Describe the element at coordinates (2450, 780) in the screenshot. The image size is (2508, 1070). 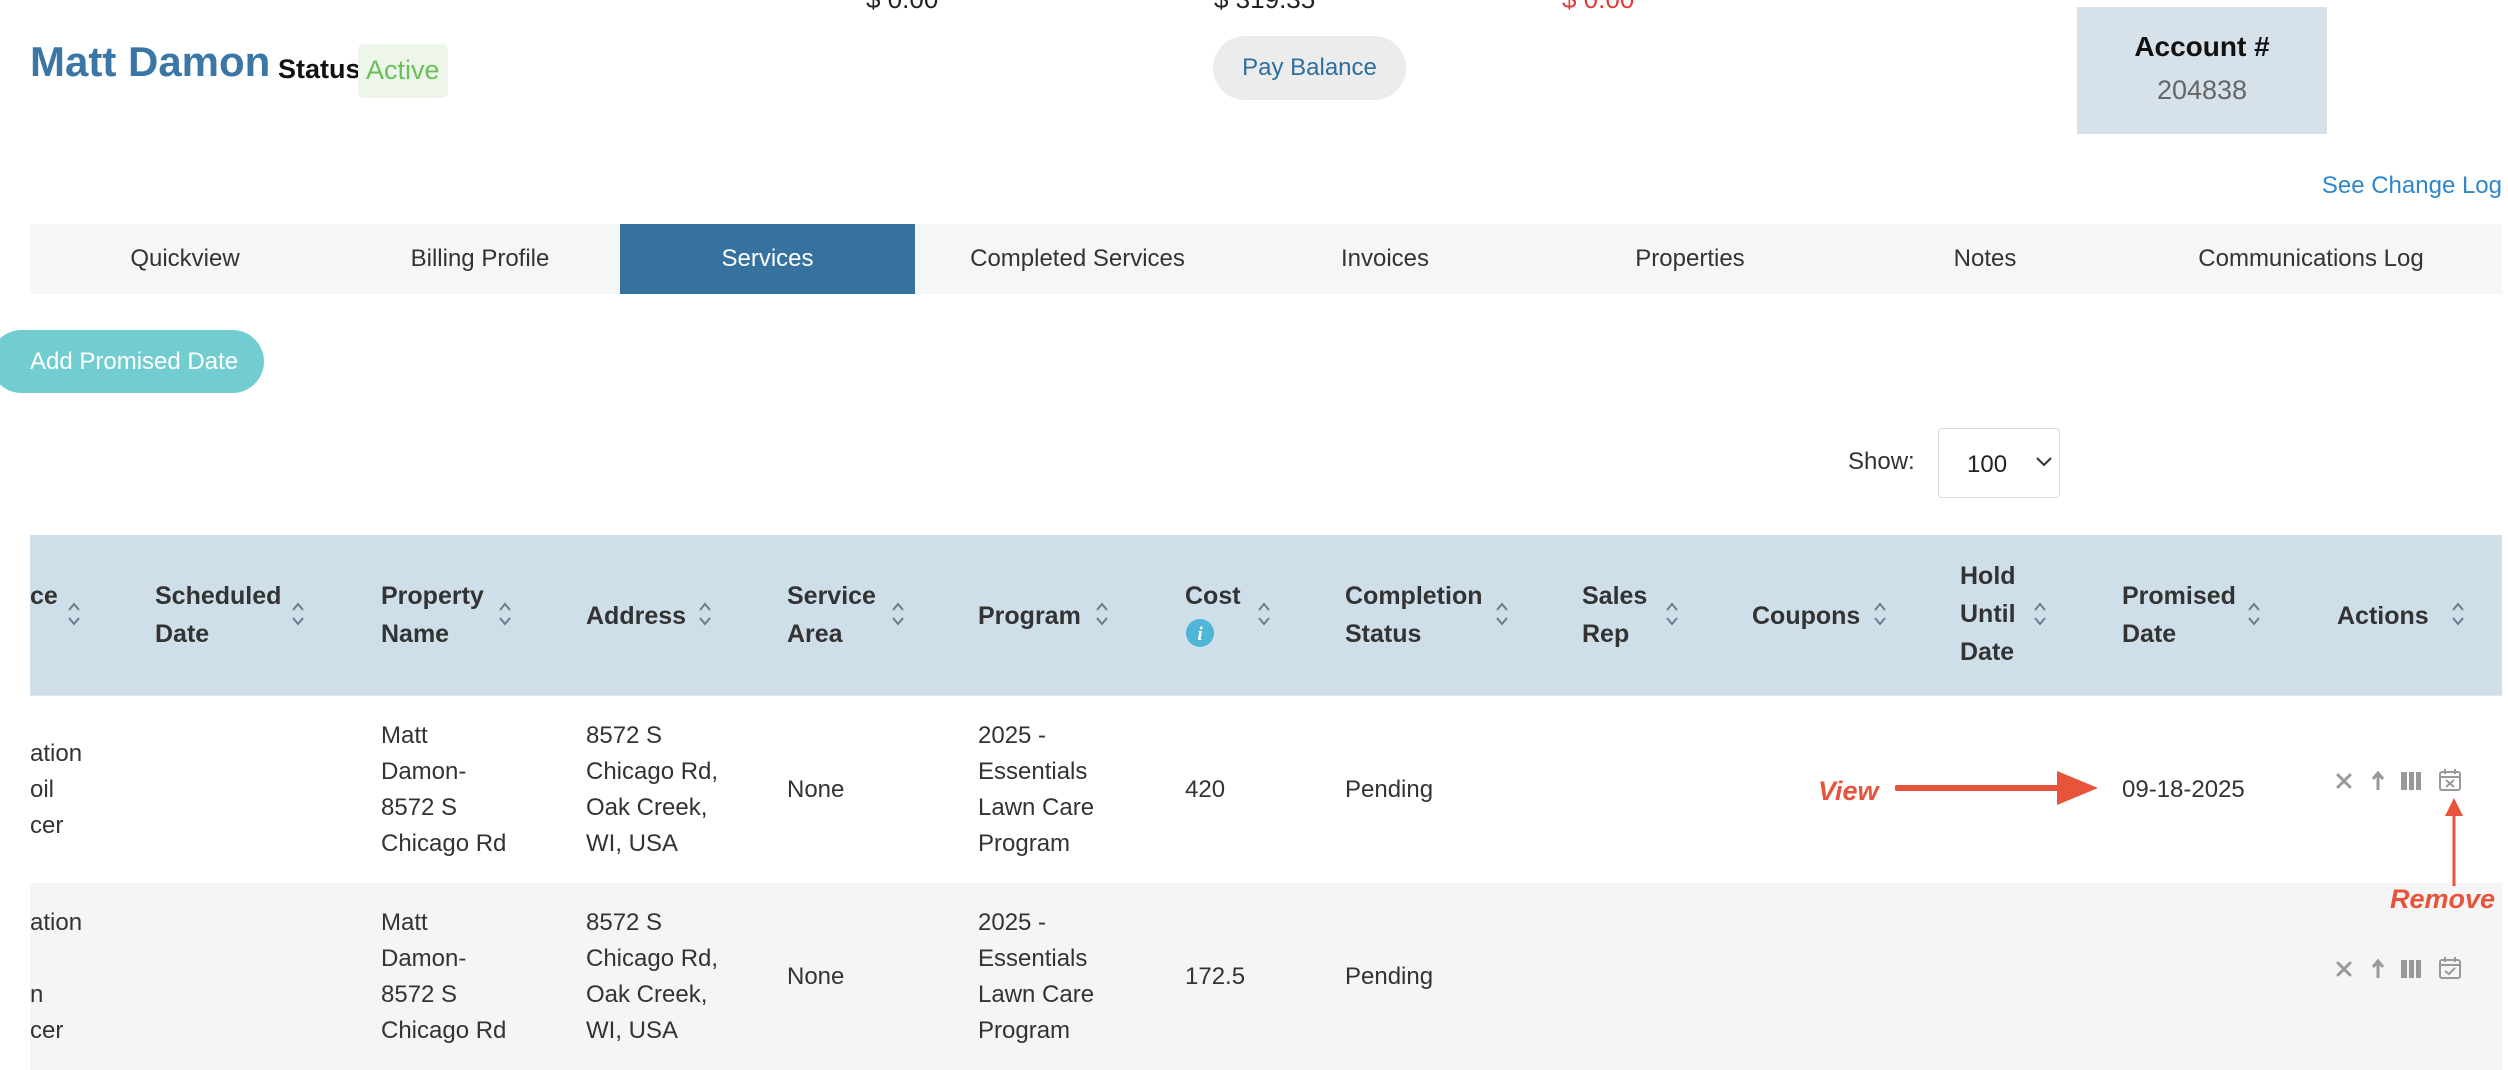
I see `calendar-remove-icon` at that location.